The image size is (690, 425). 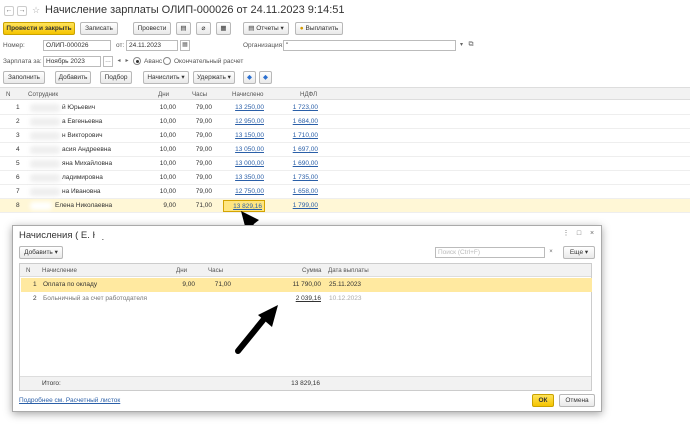 I want to click on cancel-button: Отмена, so click(x=577, y=400).